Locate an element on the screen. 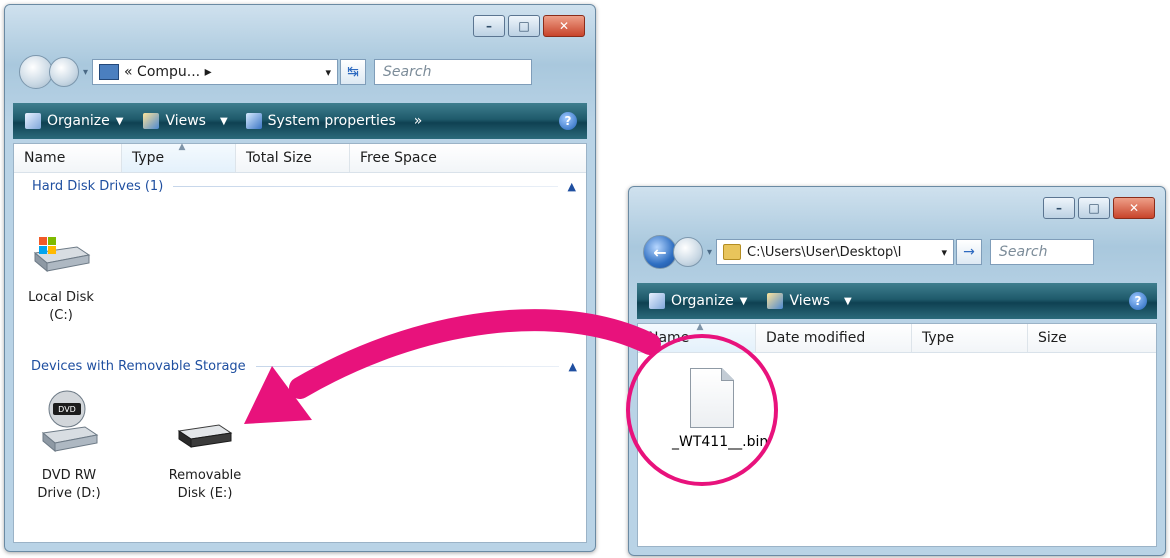 The height and width of the screenshot is (558, 1170). back-button: ← is located at coordinates (660, 252).